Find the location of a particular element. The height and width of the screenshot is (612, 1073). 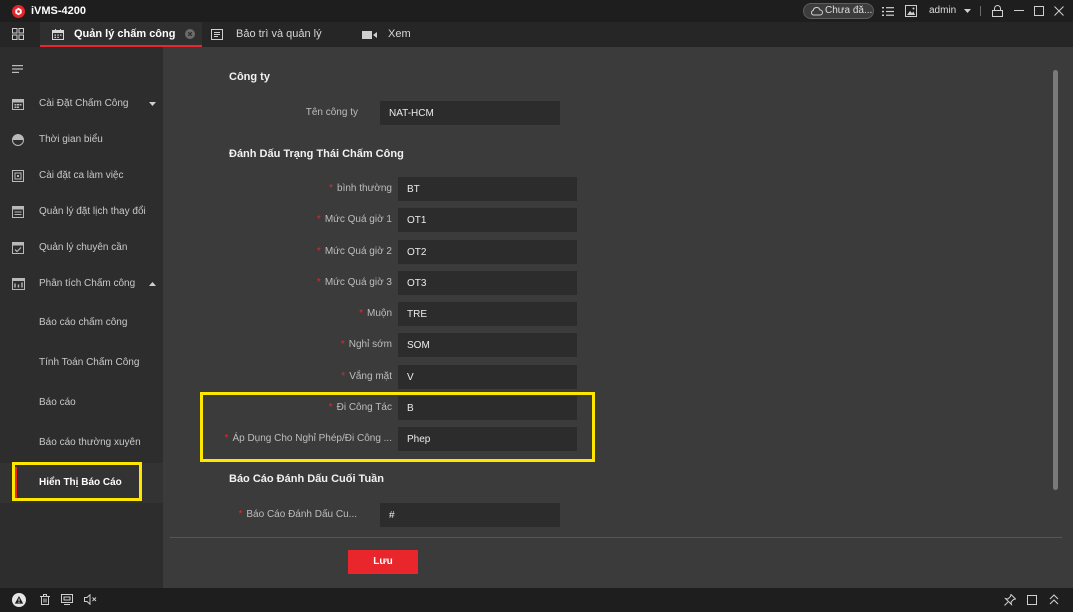

sidebar-item-schedule-management: Quản lý đặt lịch thay đổi is located at coordinates (81, 212).